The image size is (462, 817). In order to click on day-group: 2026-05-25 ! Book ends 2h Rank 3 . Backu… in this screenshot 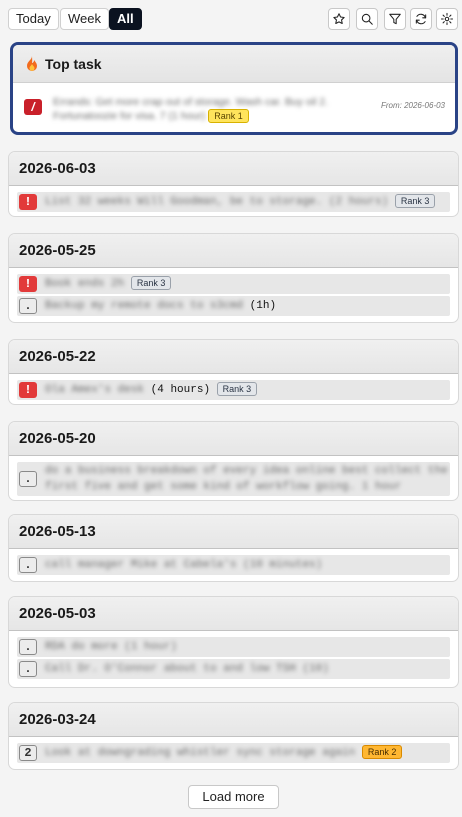, I will do `click(233, 278)`.